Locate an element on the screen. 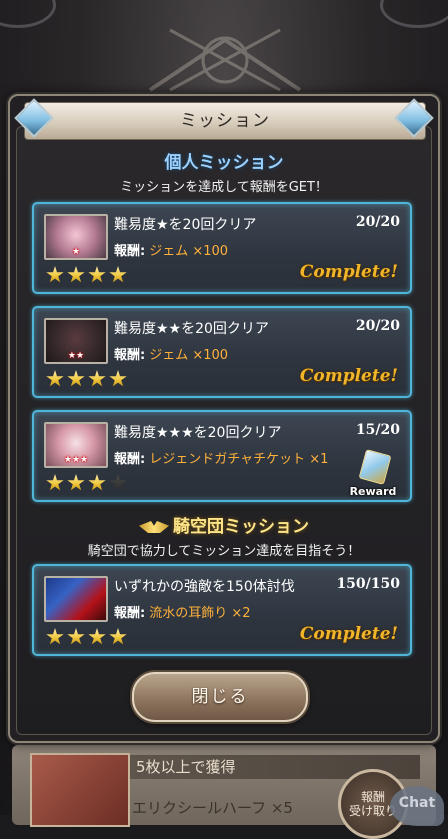  wing-icon is located at coordinates (154, 527).